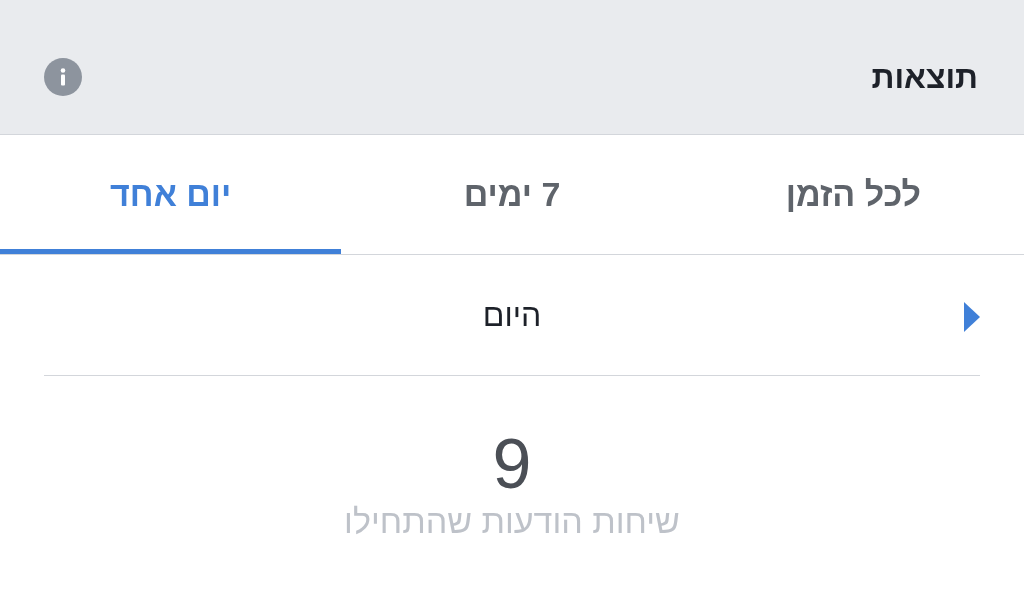 The image size is (1024, 600). Describe the element at coordinates (972, 317) in the screenshot. I see `next-triangle-icon` at that location.